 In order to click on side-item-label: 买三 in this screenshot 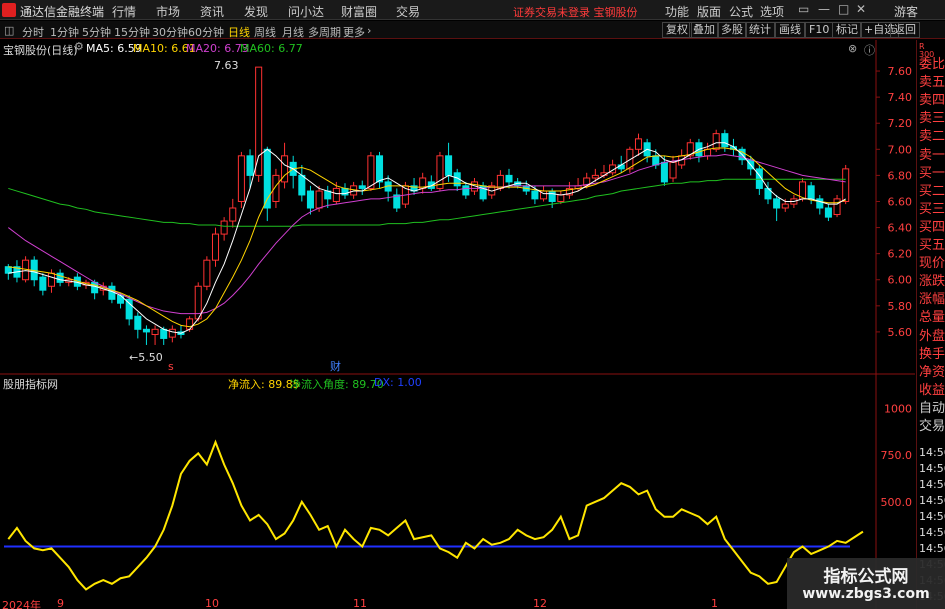, I will do `click(932, 209)`.